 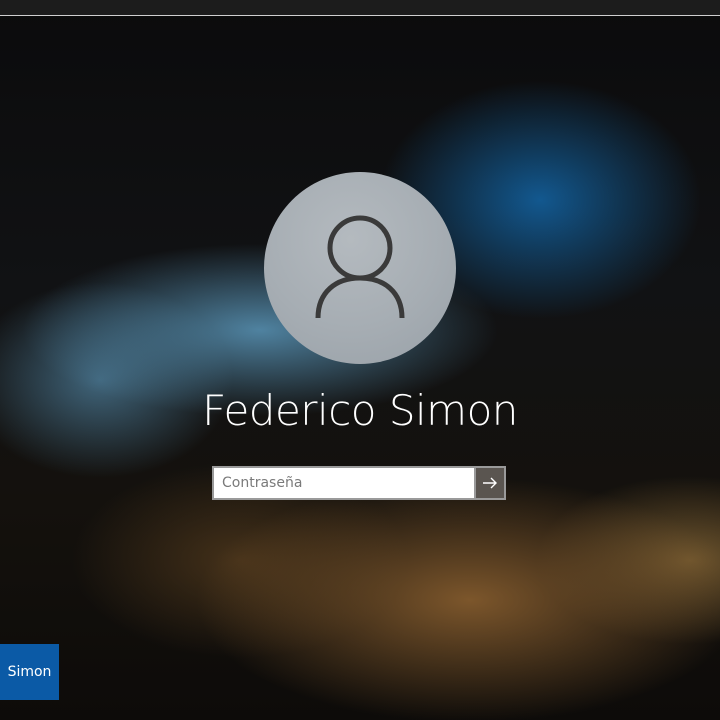 I want to click on person-outline-icon, so click(x=360, y=267).